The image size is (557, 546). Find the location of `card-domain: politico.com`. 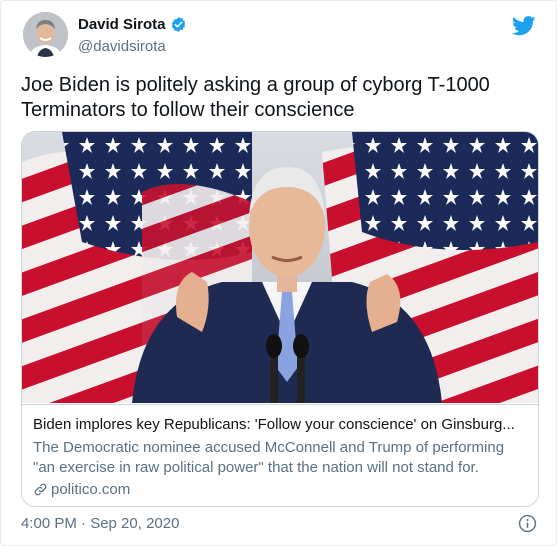

card-domain: politico.com is located at coordinates (81, 489).